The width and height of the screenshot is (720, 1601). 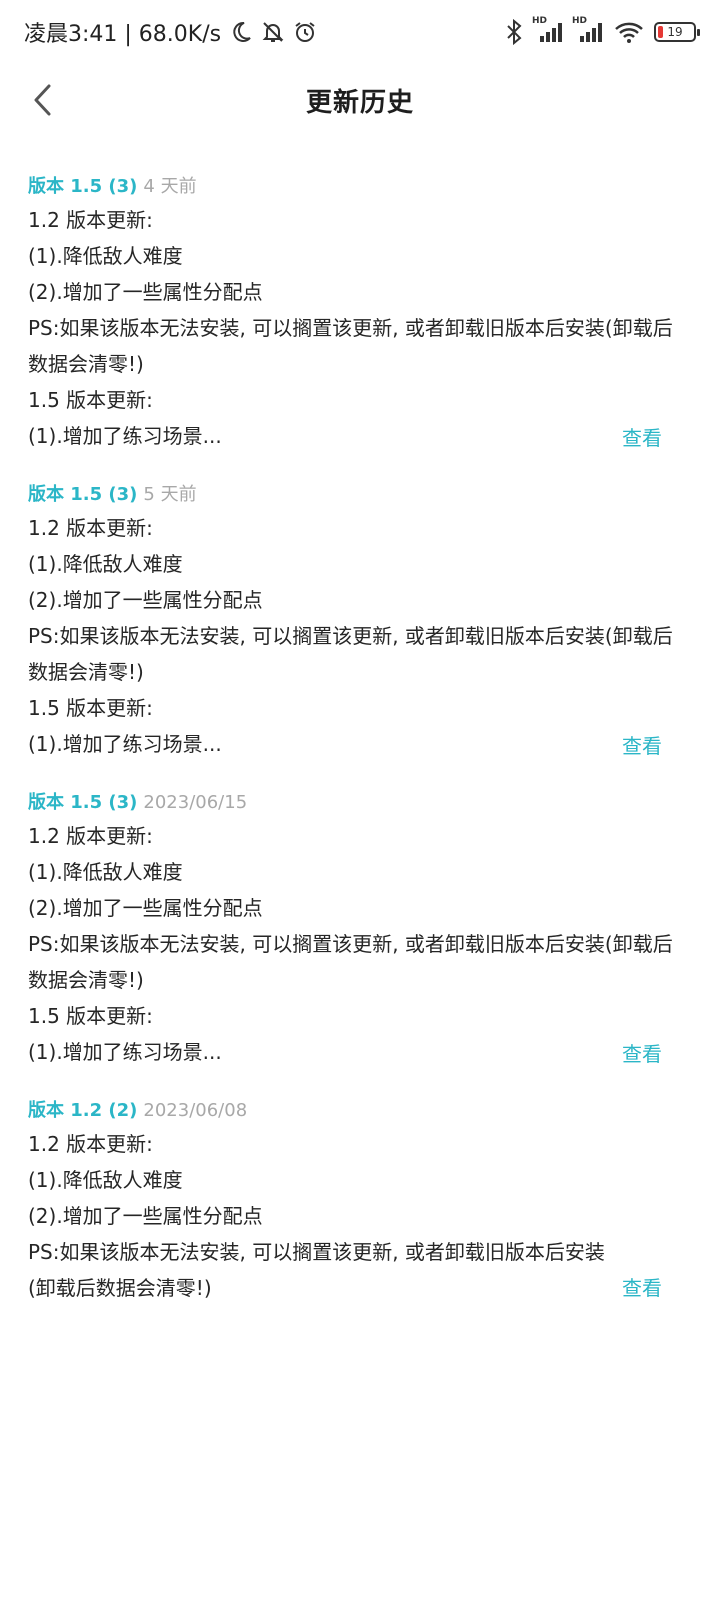 What do you see at coordinates (241, 32) in the screenshot?
I see `moon-icon` at bounding box center [241, 32].